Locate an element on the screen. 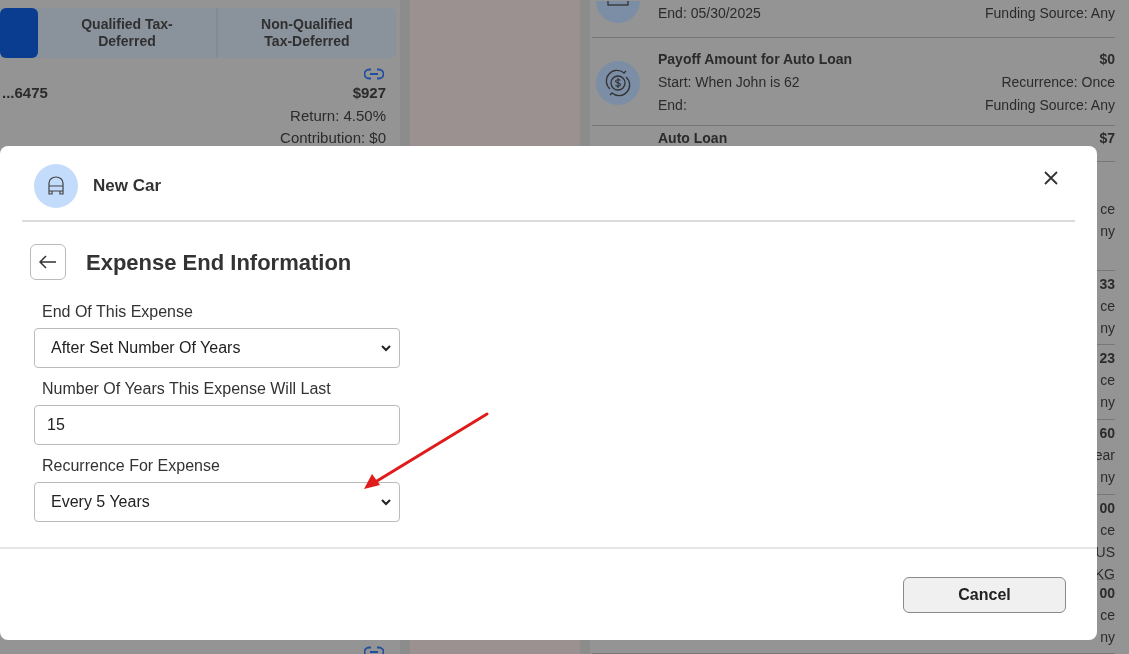 Image resolution: width=1129 pixels, height=654 pixels. contribution-amount: Contribution: $0 is located at coordinates (333, 137).